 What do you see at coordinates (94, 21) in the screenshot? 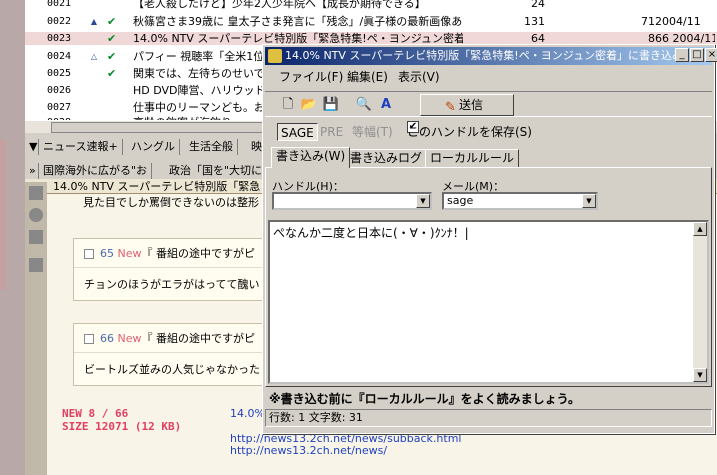
I see `up-icon: ▲` at bounding box center [94, 21].